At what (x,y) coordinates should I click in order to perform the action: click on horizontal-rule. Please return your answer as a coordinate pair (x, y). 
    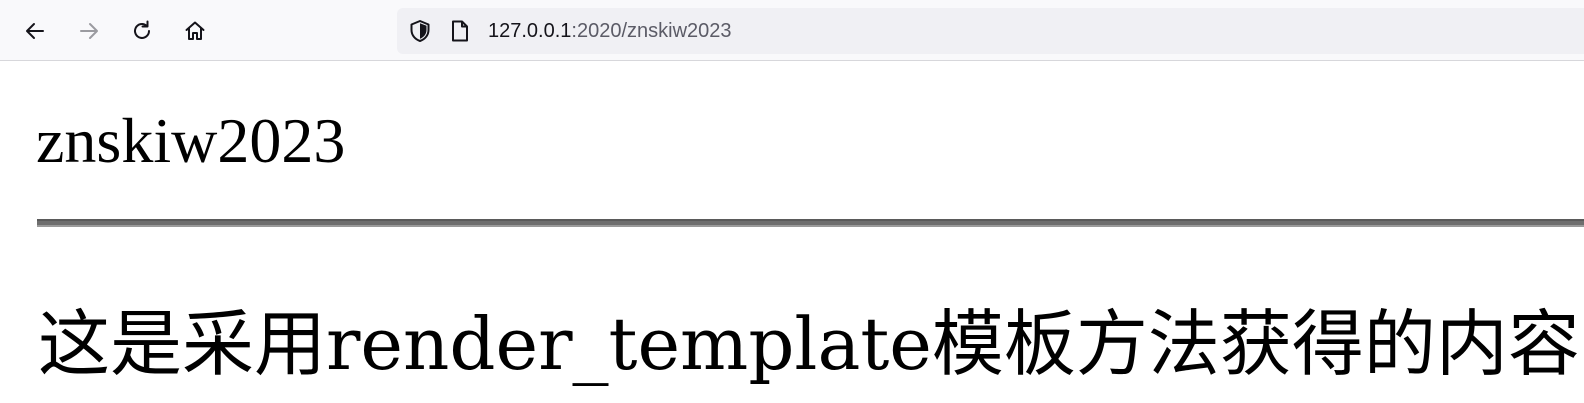
    Looking at the image, I should click on (810, 223).